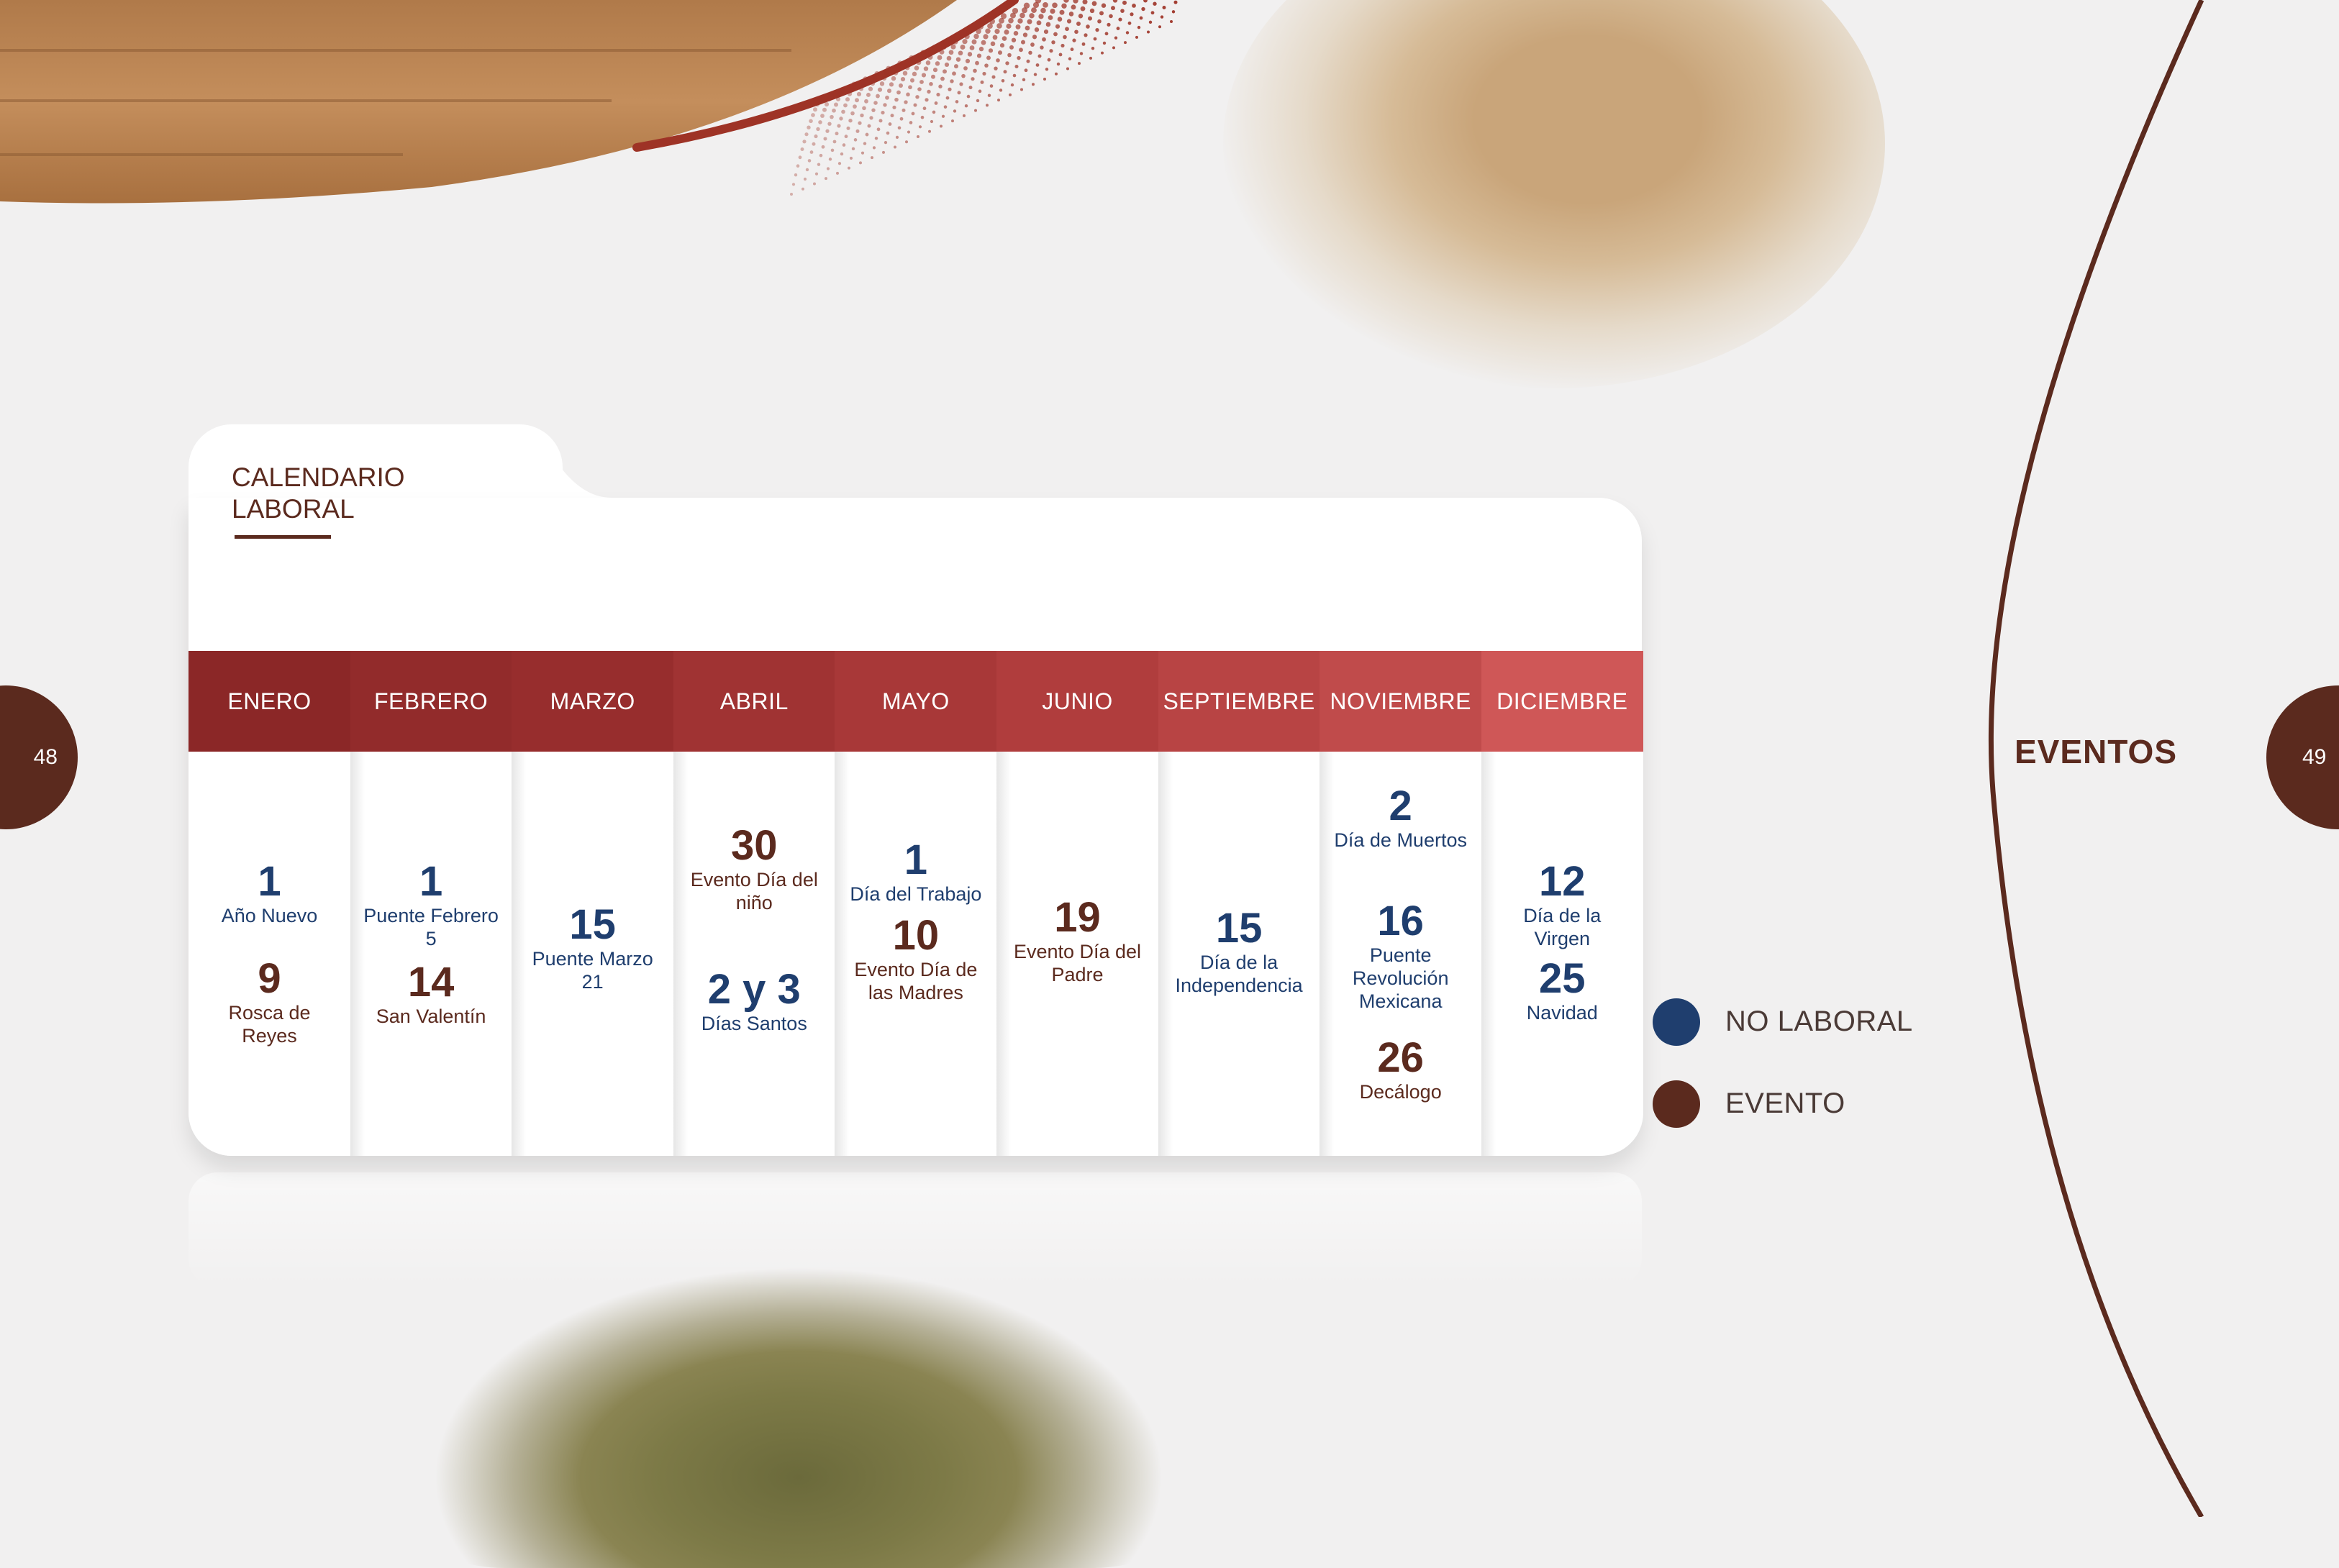 The image size is (2339, 1568). I want to click on calendar-entry: 30 Evento Día del niño, so click(754, 869).